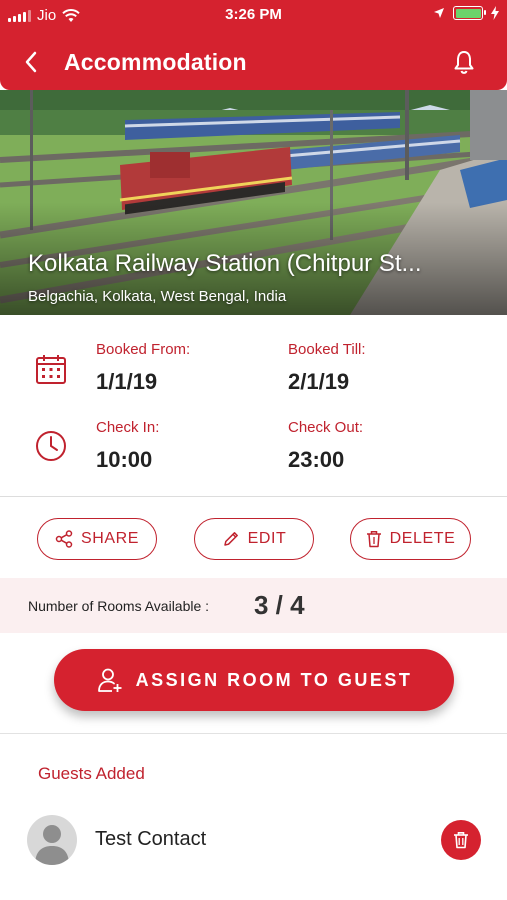 Image resolution: width=507 pixels, height=900 pixels. Describe the element at coordinates (51, 446) in the screenshot. I see `clock-icon` at that location.